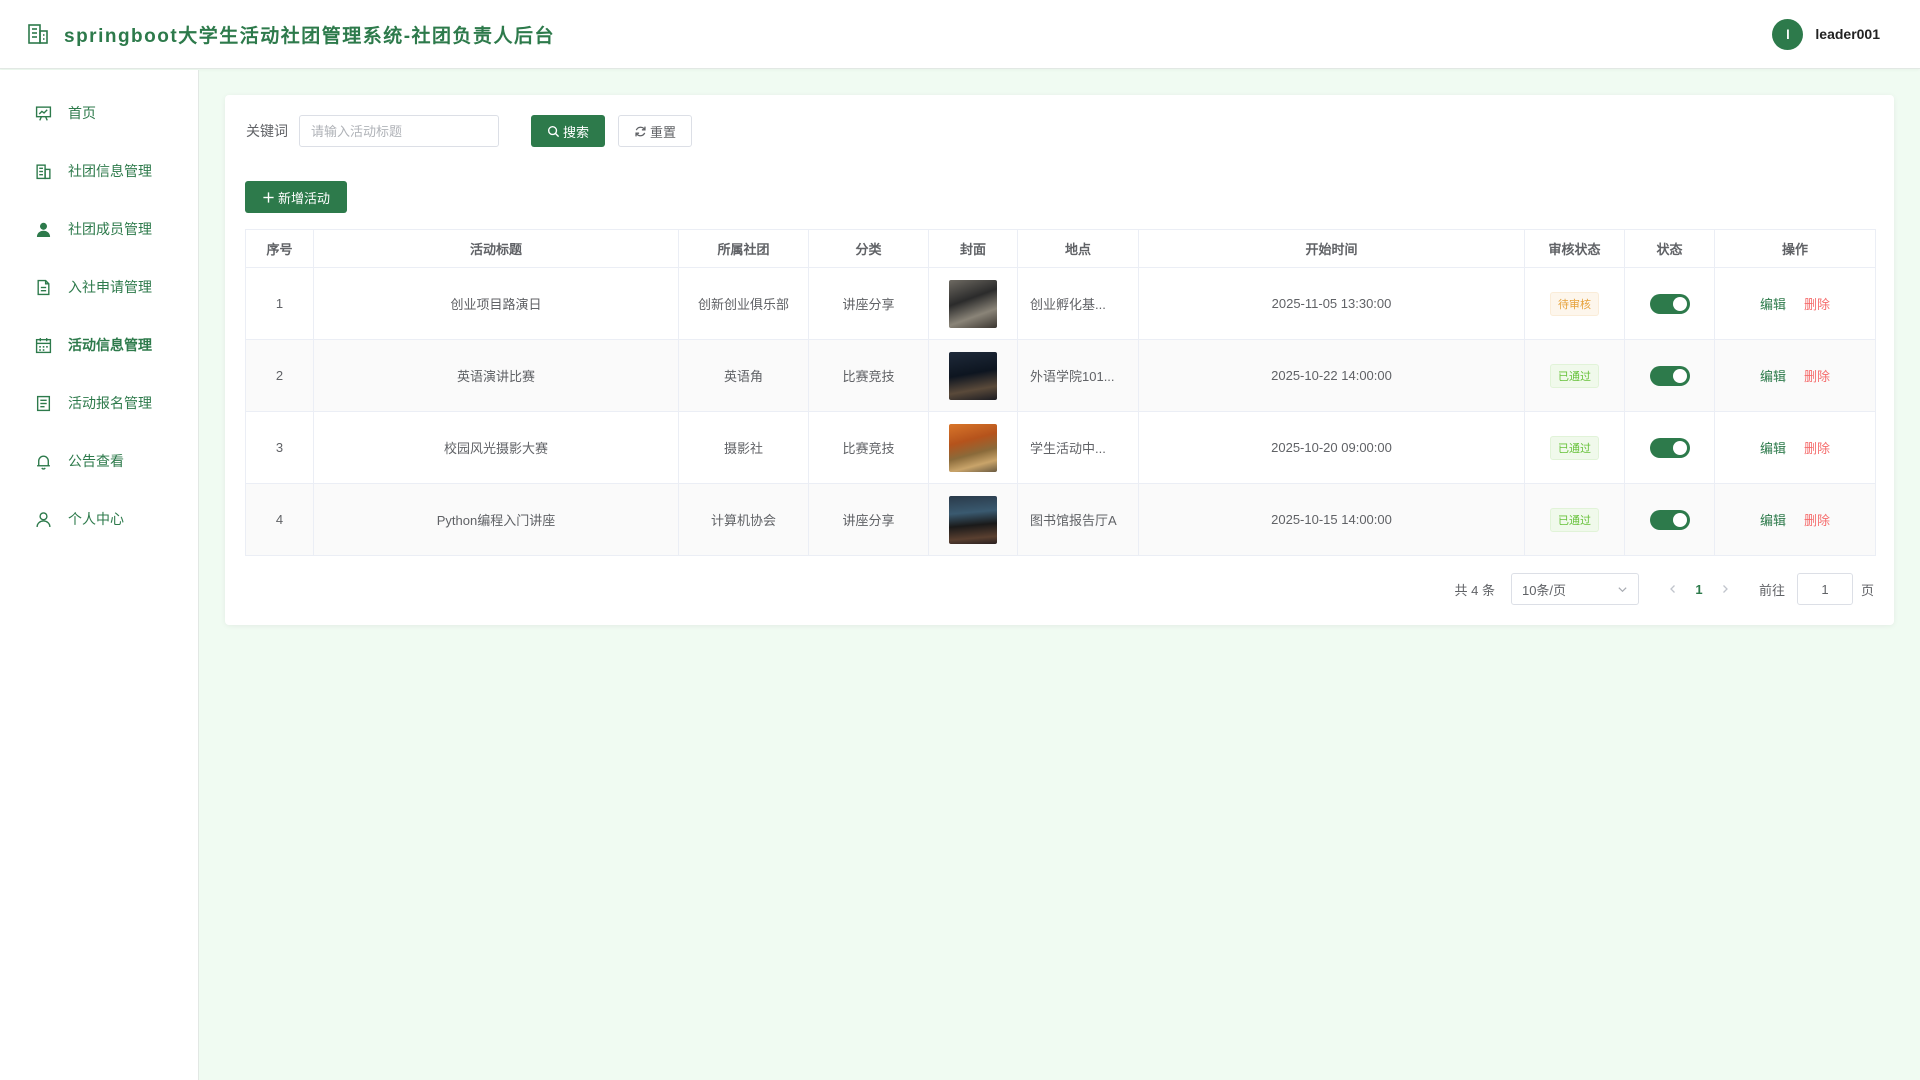 The height and width of the screenshot is (1080, 1920). I want to click on club-name: 计算机协会, so click(743, 519).